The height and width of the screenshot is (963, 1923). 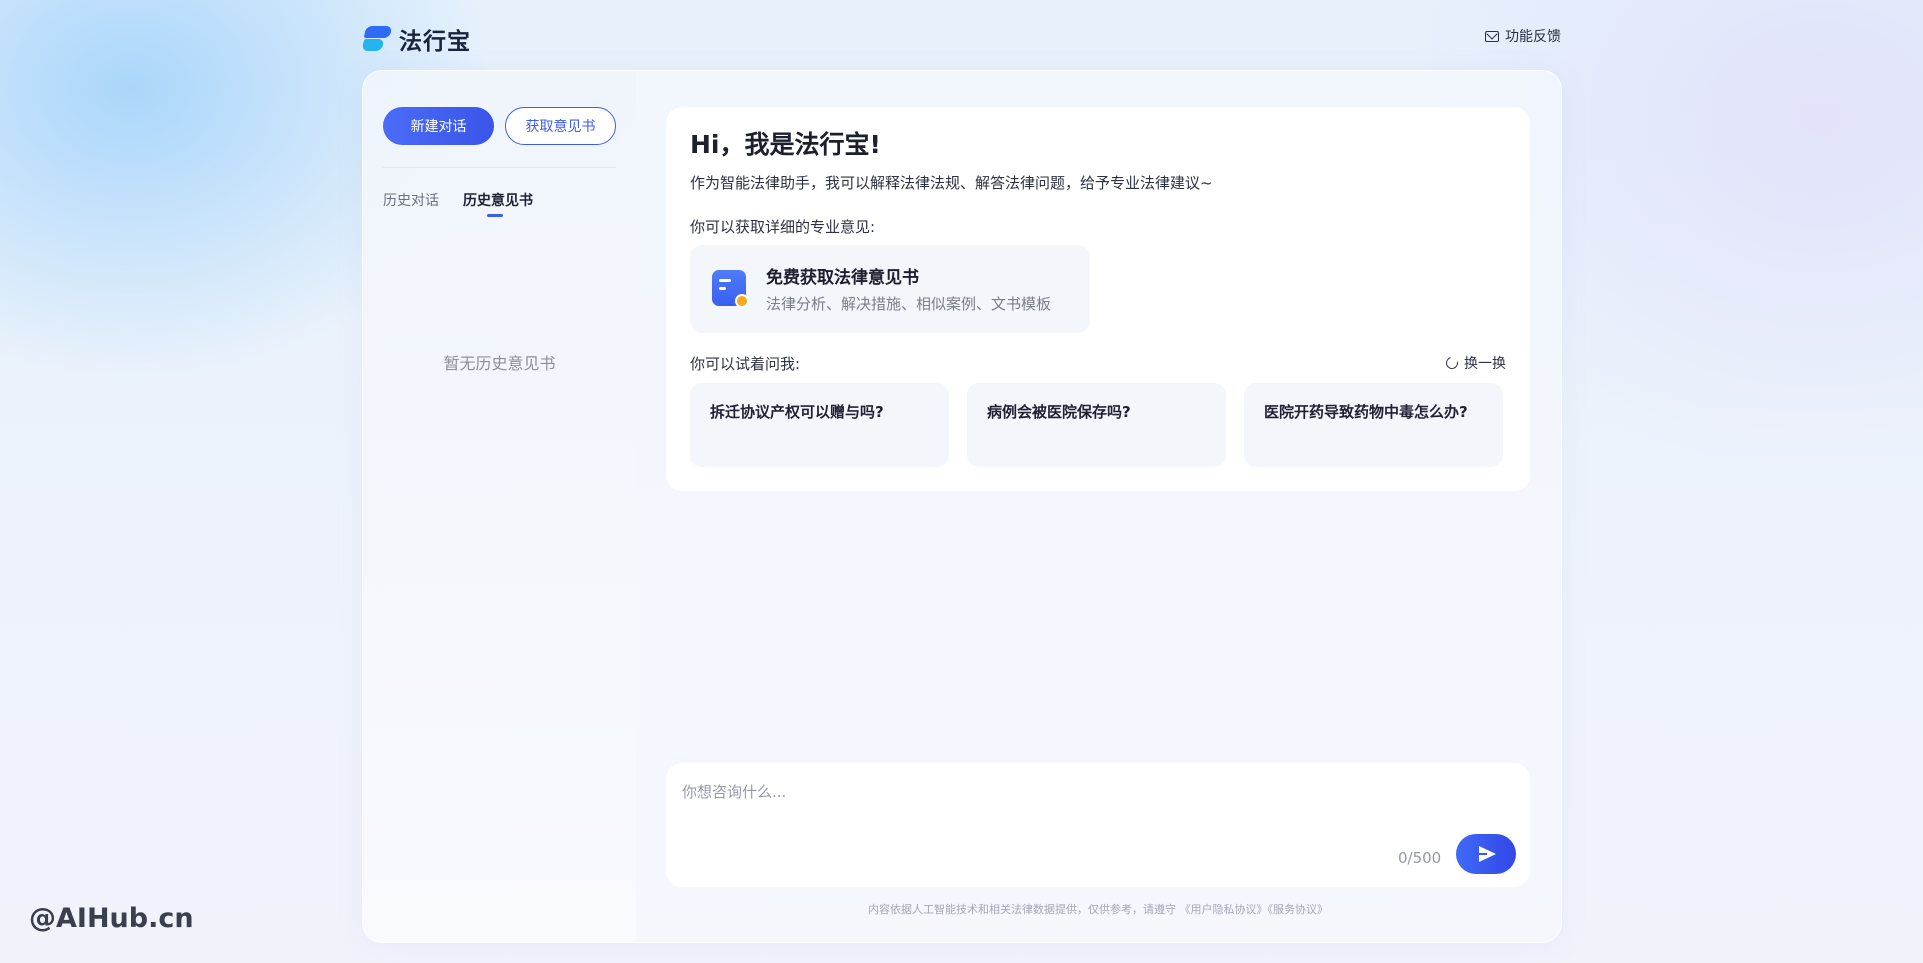 What do you see at coordinates (797, 412) in the screenshot?
I see `suggested-question-text: 拆迁协议产权可以赠与吗?` at bounding box center [797, 412].